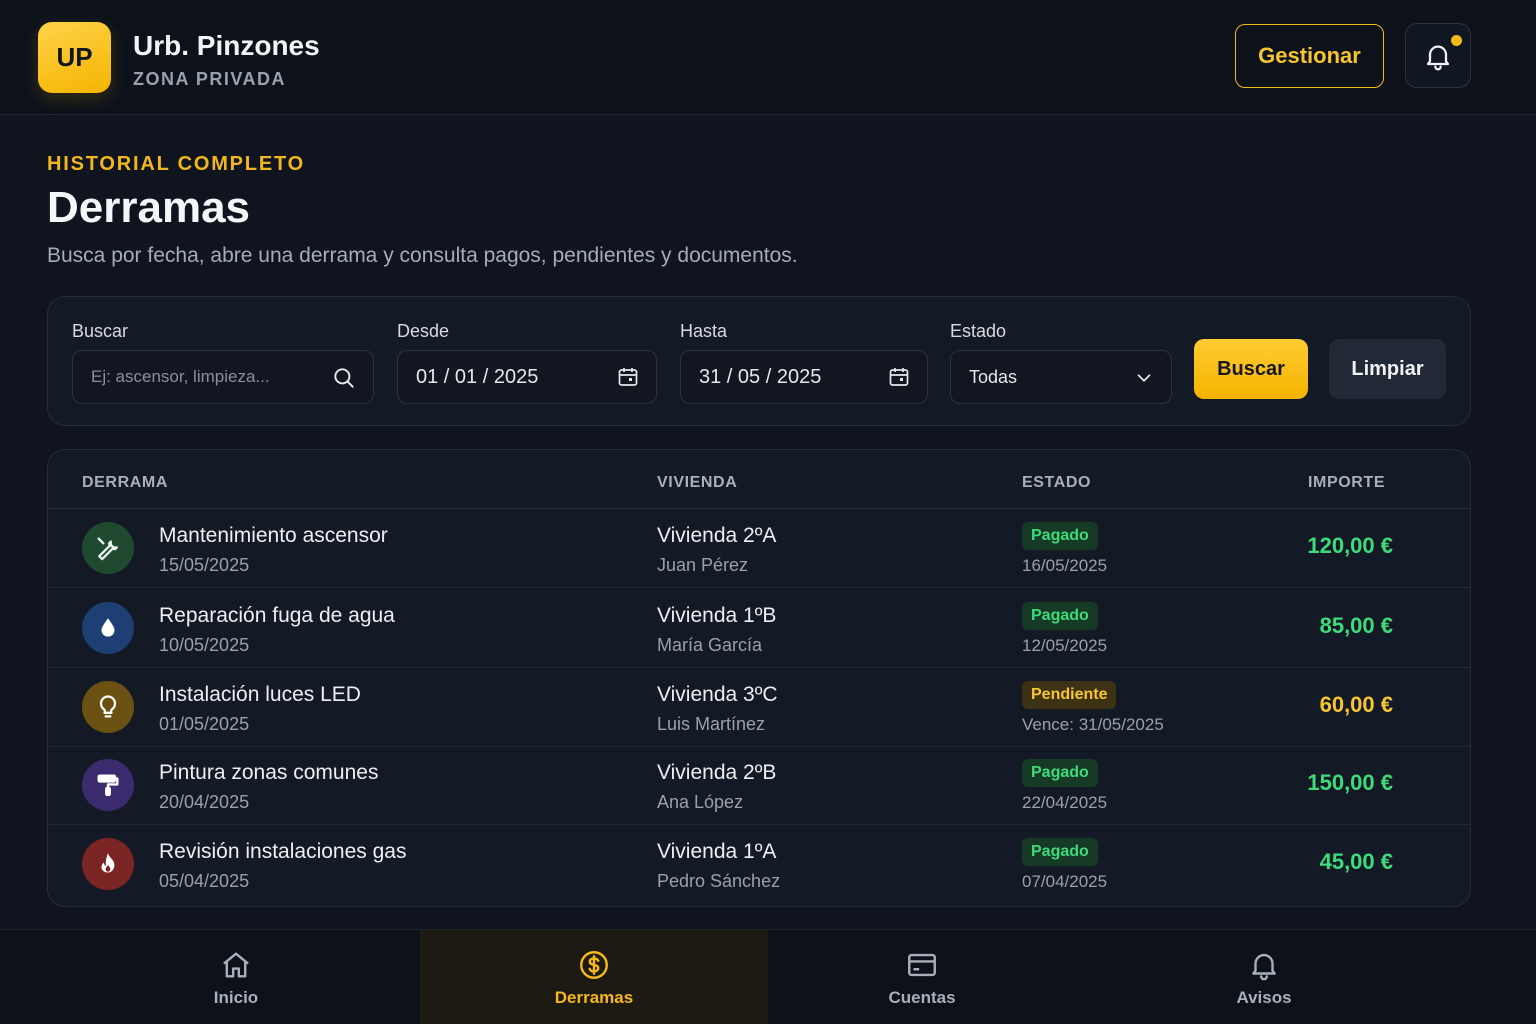  Describe the element at coordinates (1251, 369) in the screenshot. I see `search-button: Buscar` at that location.